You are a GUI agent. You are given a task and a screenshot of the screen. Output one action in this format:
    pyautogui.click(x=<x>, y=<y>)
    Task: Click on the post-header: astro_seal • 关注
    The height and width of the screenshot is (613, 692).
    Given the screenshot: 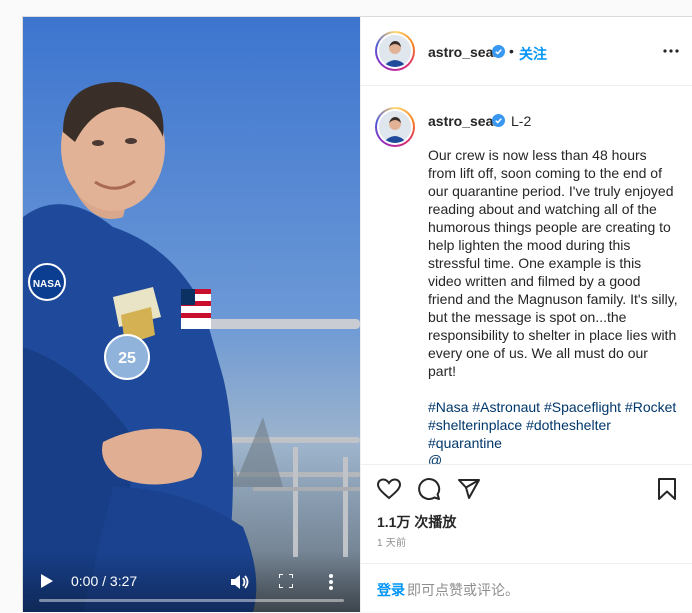 What is the action you would take?
    pyautogui.click(x=526, y=51)
    